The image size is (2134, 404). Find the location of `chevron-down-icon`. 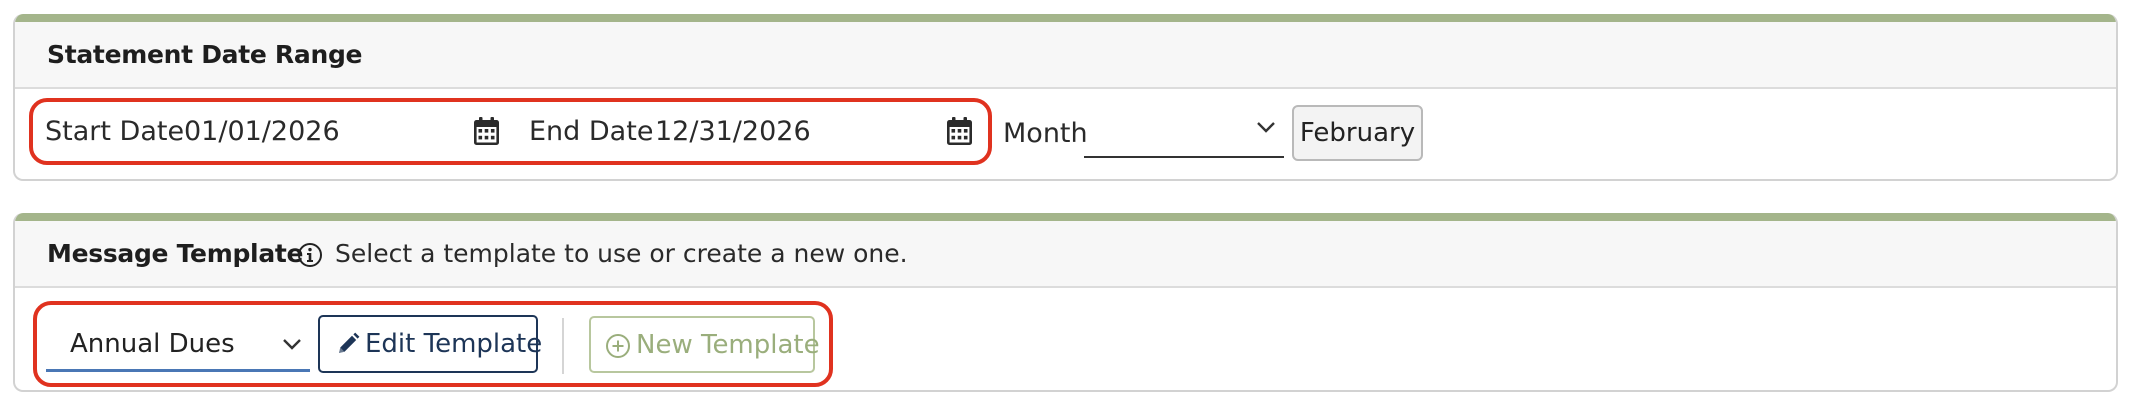

chevron-down-icon is located at coordinates (1266, 127).